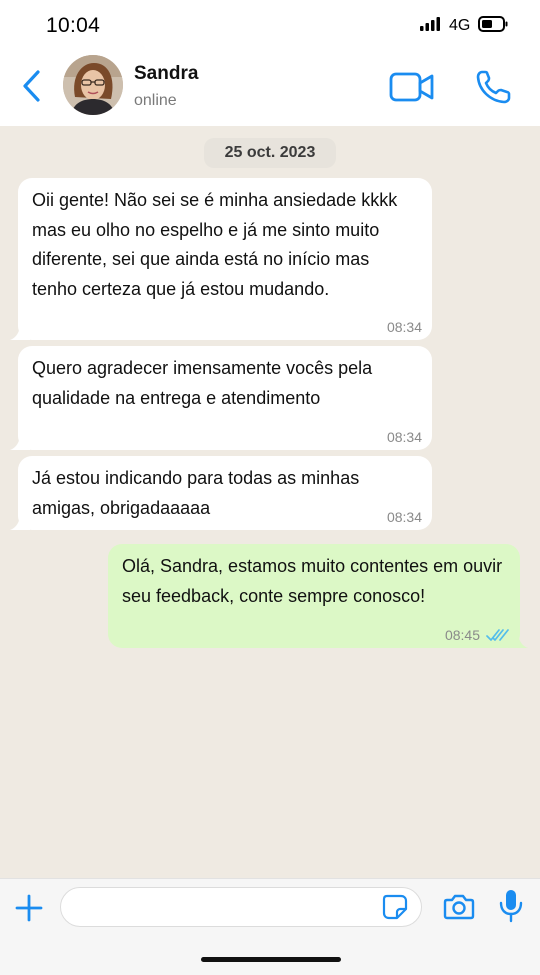 The image size is (540, 975). I want to click on chevron-left-icon, so click(31, 86).